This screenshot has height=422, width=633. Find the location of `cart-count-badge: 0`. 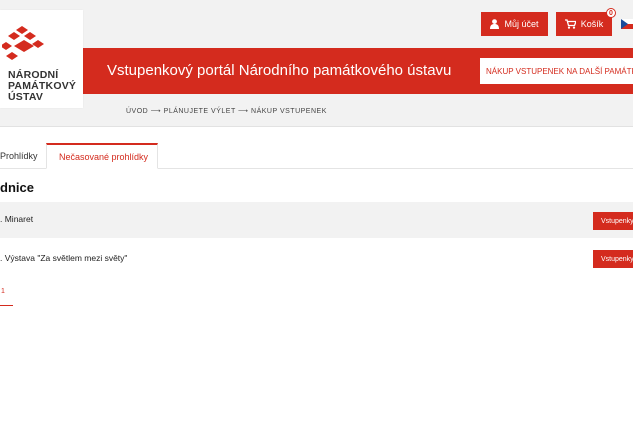

cart-count-badge: 0 is located at coordinates (611, 13).